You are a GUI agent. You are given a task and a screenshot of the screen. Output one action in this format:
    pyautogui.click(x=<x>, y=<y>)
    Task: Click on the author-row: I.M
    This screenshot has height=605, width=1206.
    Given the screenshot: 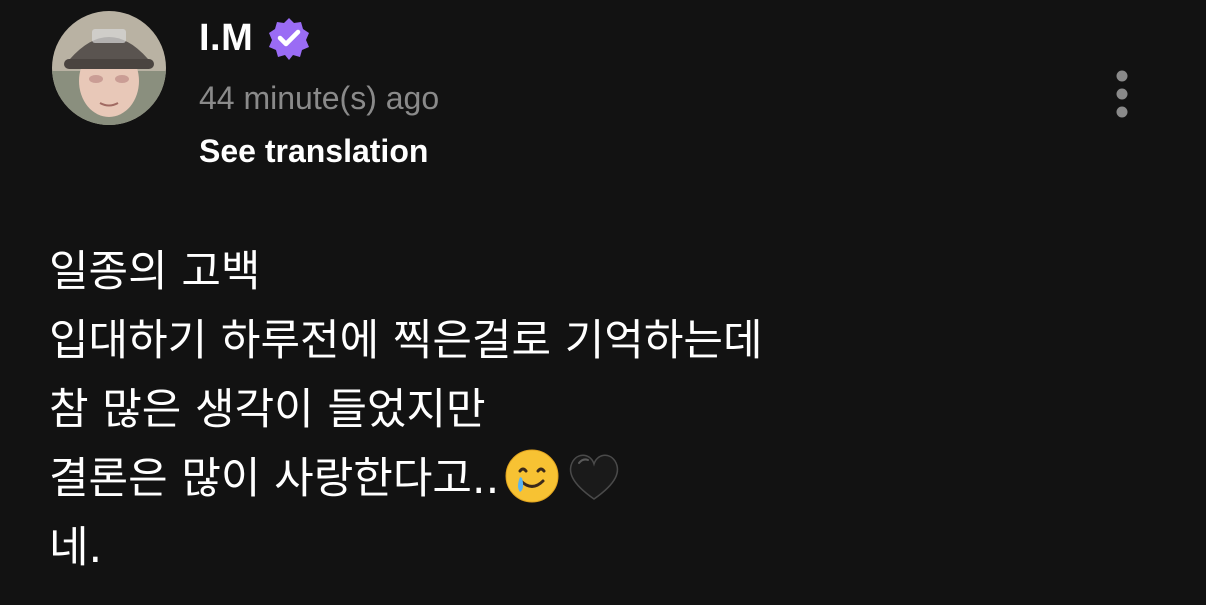 What is the action you would take?
    pyautogui.click(x=255, y=38)
    